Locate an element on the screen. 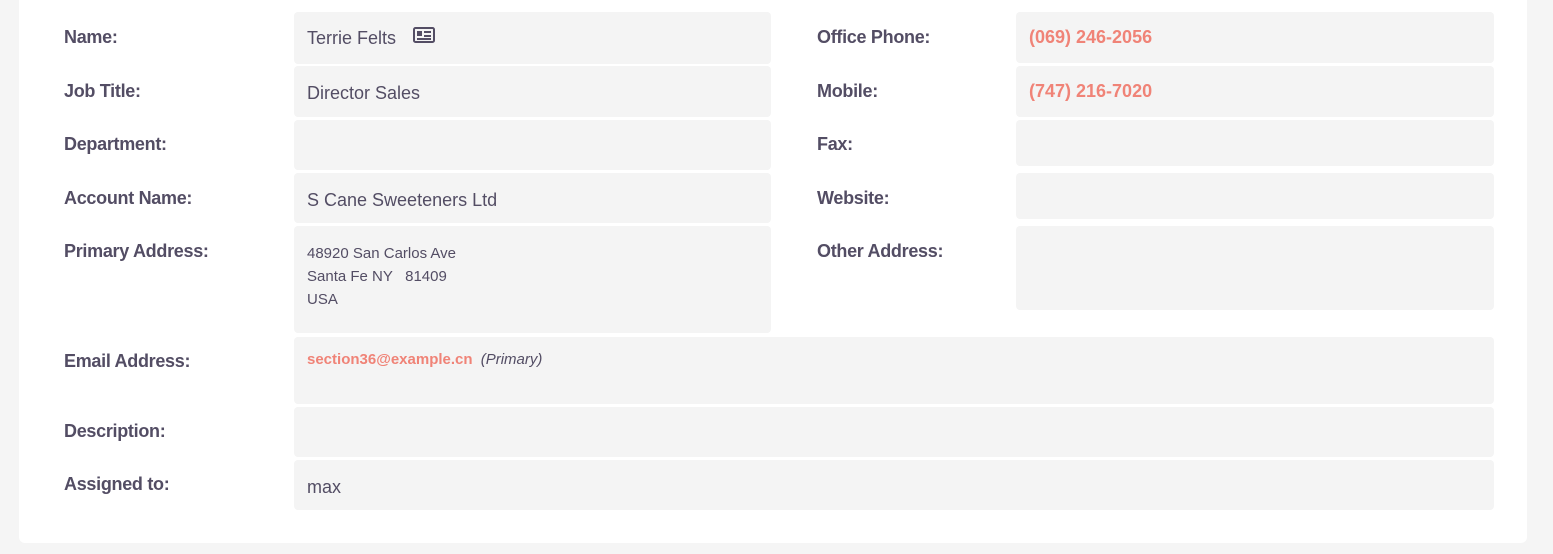 The height and width of the screenshot is (554, 1553). description-field is located at coordinates (894, 432).